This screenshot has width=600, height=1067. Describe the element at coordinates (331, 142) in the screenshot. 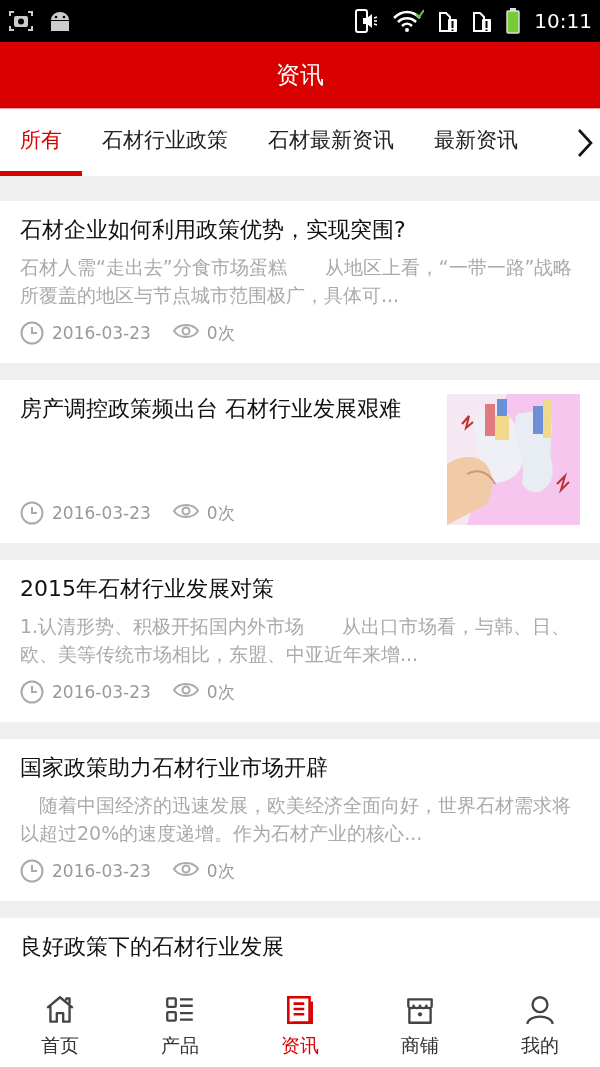

I see `category-tab: 石材最新资讯` at that location.